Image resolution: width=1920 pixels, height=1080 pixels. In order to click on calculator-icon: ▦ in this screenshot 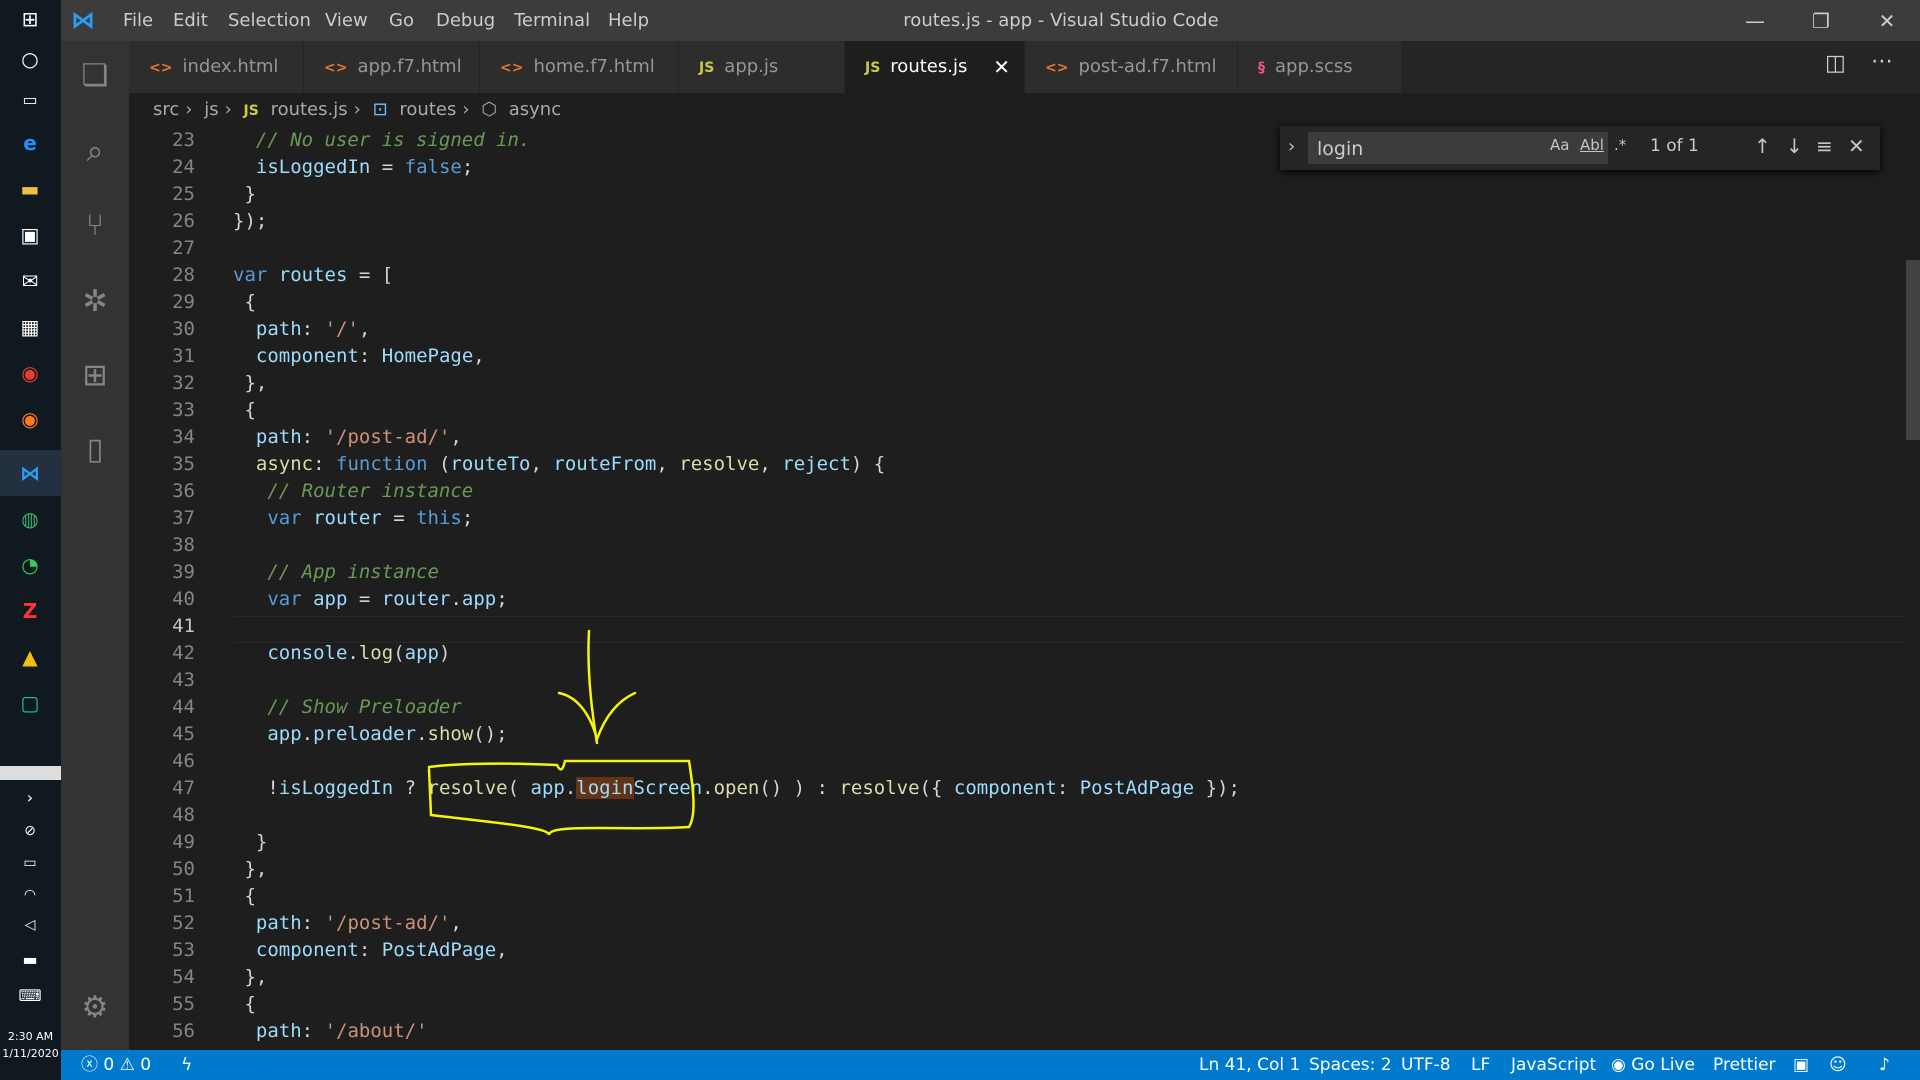, I will do `click(30, 327)`.